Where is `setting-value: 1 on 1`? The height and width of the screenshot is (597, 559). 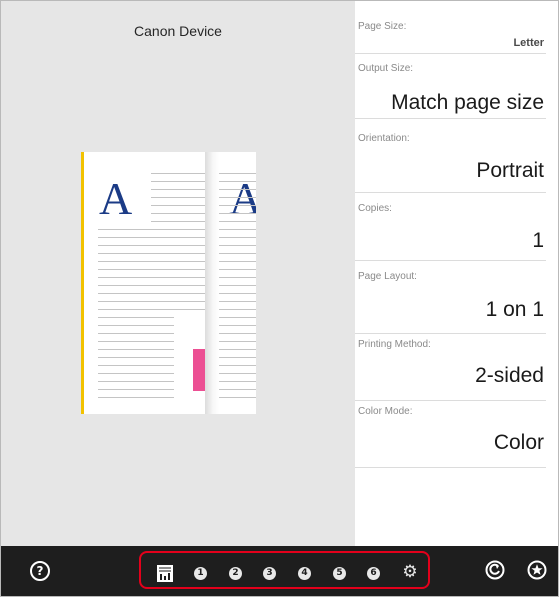 setting-value: 1 on 1 is located at coordinates (514, 309).